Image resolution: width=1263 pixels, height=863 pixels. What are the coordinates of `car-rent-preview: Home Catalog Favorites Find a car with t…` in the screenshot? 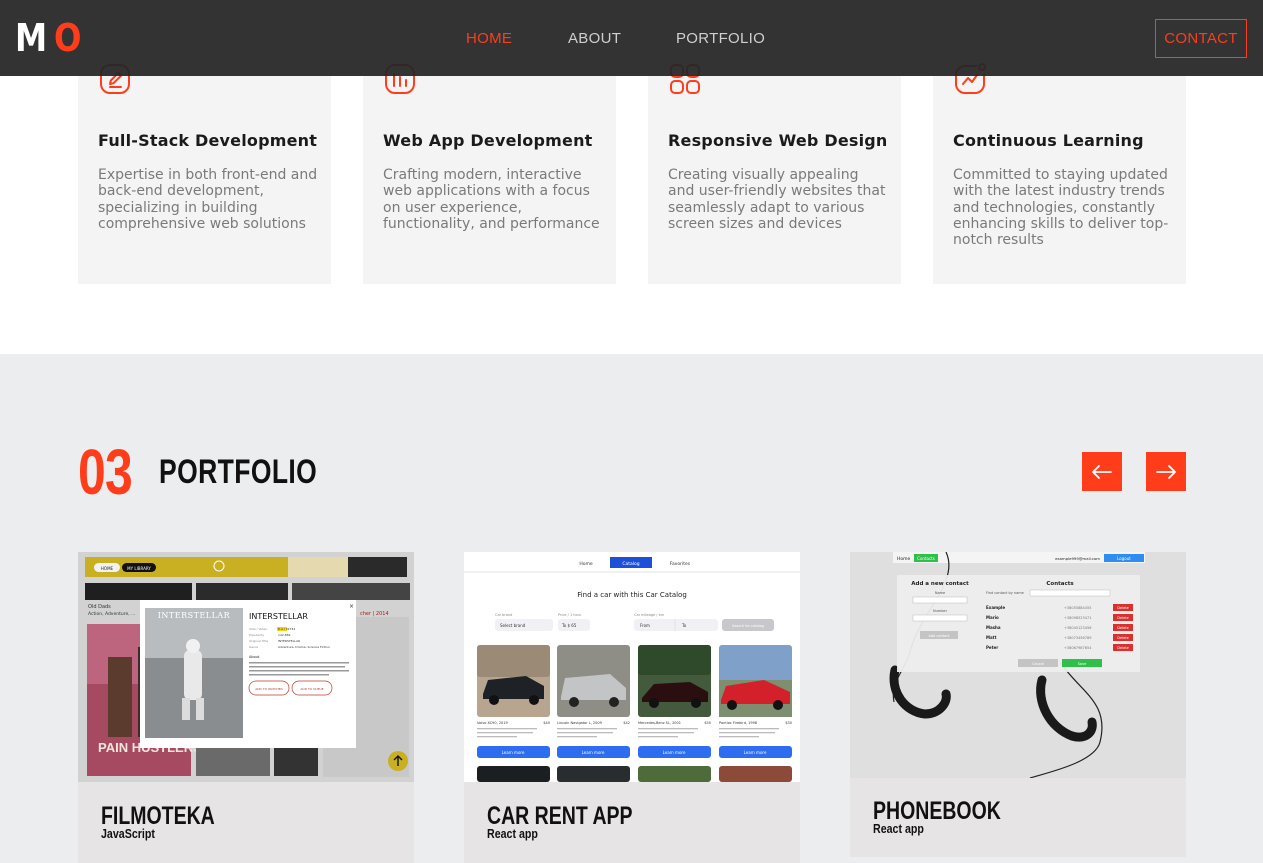 It's located at (632, 667).